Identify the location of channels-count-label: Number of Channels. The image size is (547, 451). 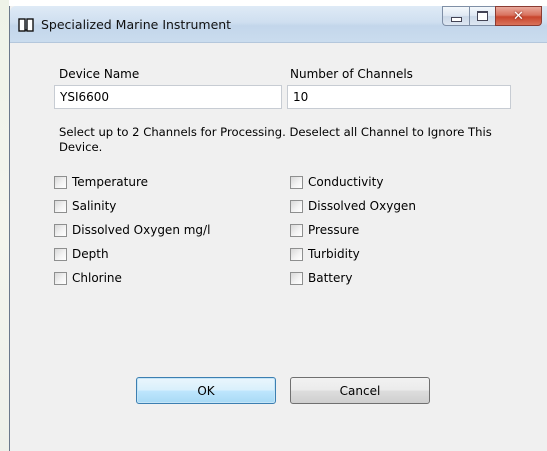
(351, 74).